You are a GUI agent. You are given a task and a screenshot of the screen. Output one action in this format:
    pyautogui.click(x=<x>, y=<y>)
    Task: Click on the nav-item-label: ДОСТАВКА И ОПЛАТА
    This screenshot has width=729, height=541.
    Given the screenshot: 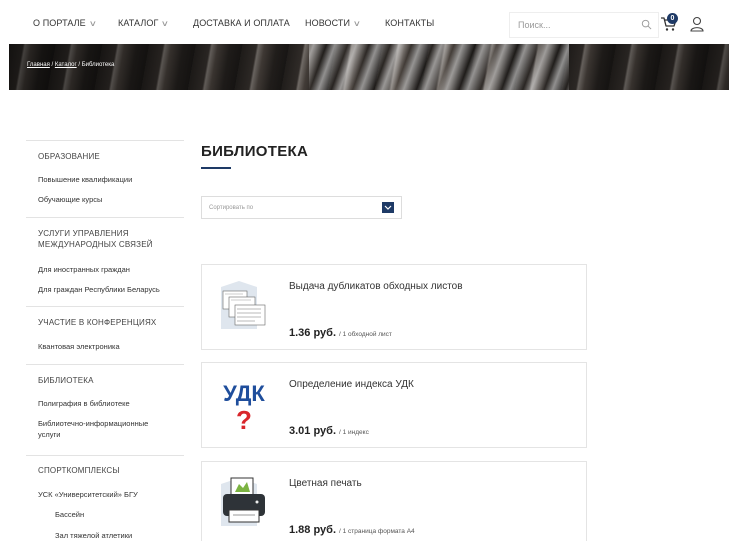 What is the action you would take?
    pyautogui.click(x=241, y=23)
    